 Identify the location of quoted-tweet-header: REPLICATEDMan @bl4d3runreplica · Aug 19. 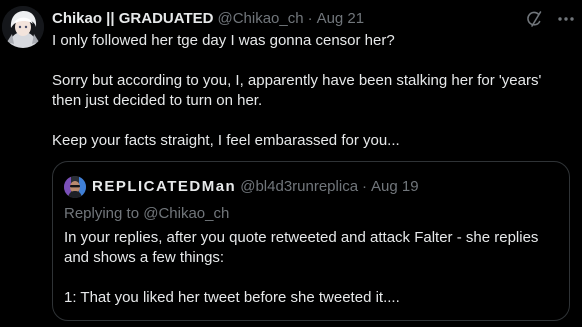
(325, 187).